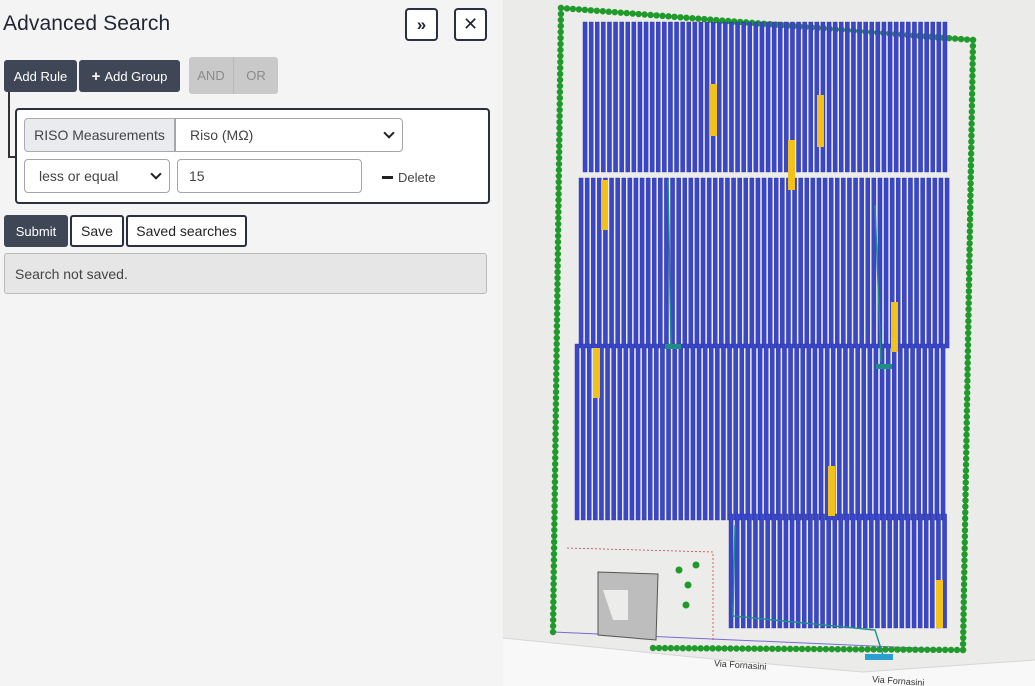 This screenshot has height=686, width=1035. I want to click on delete-rule-button: Delete, so click(409, 177).